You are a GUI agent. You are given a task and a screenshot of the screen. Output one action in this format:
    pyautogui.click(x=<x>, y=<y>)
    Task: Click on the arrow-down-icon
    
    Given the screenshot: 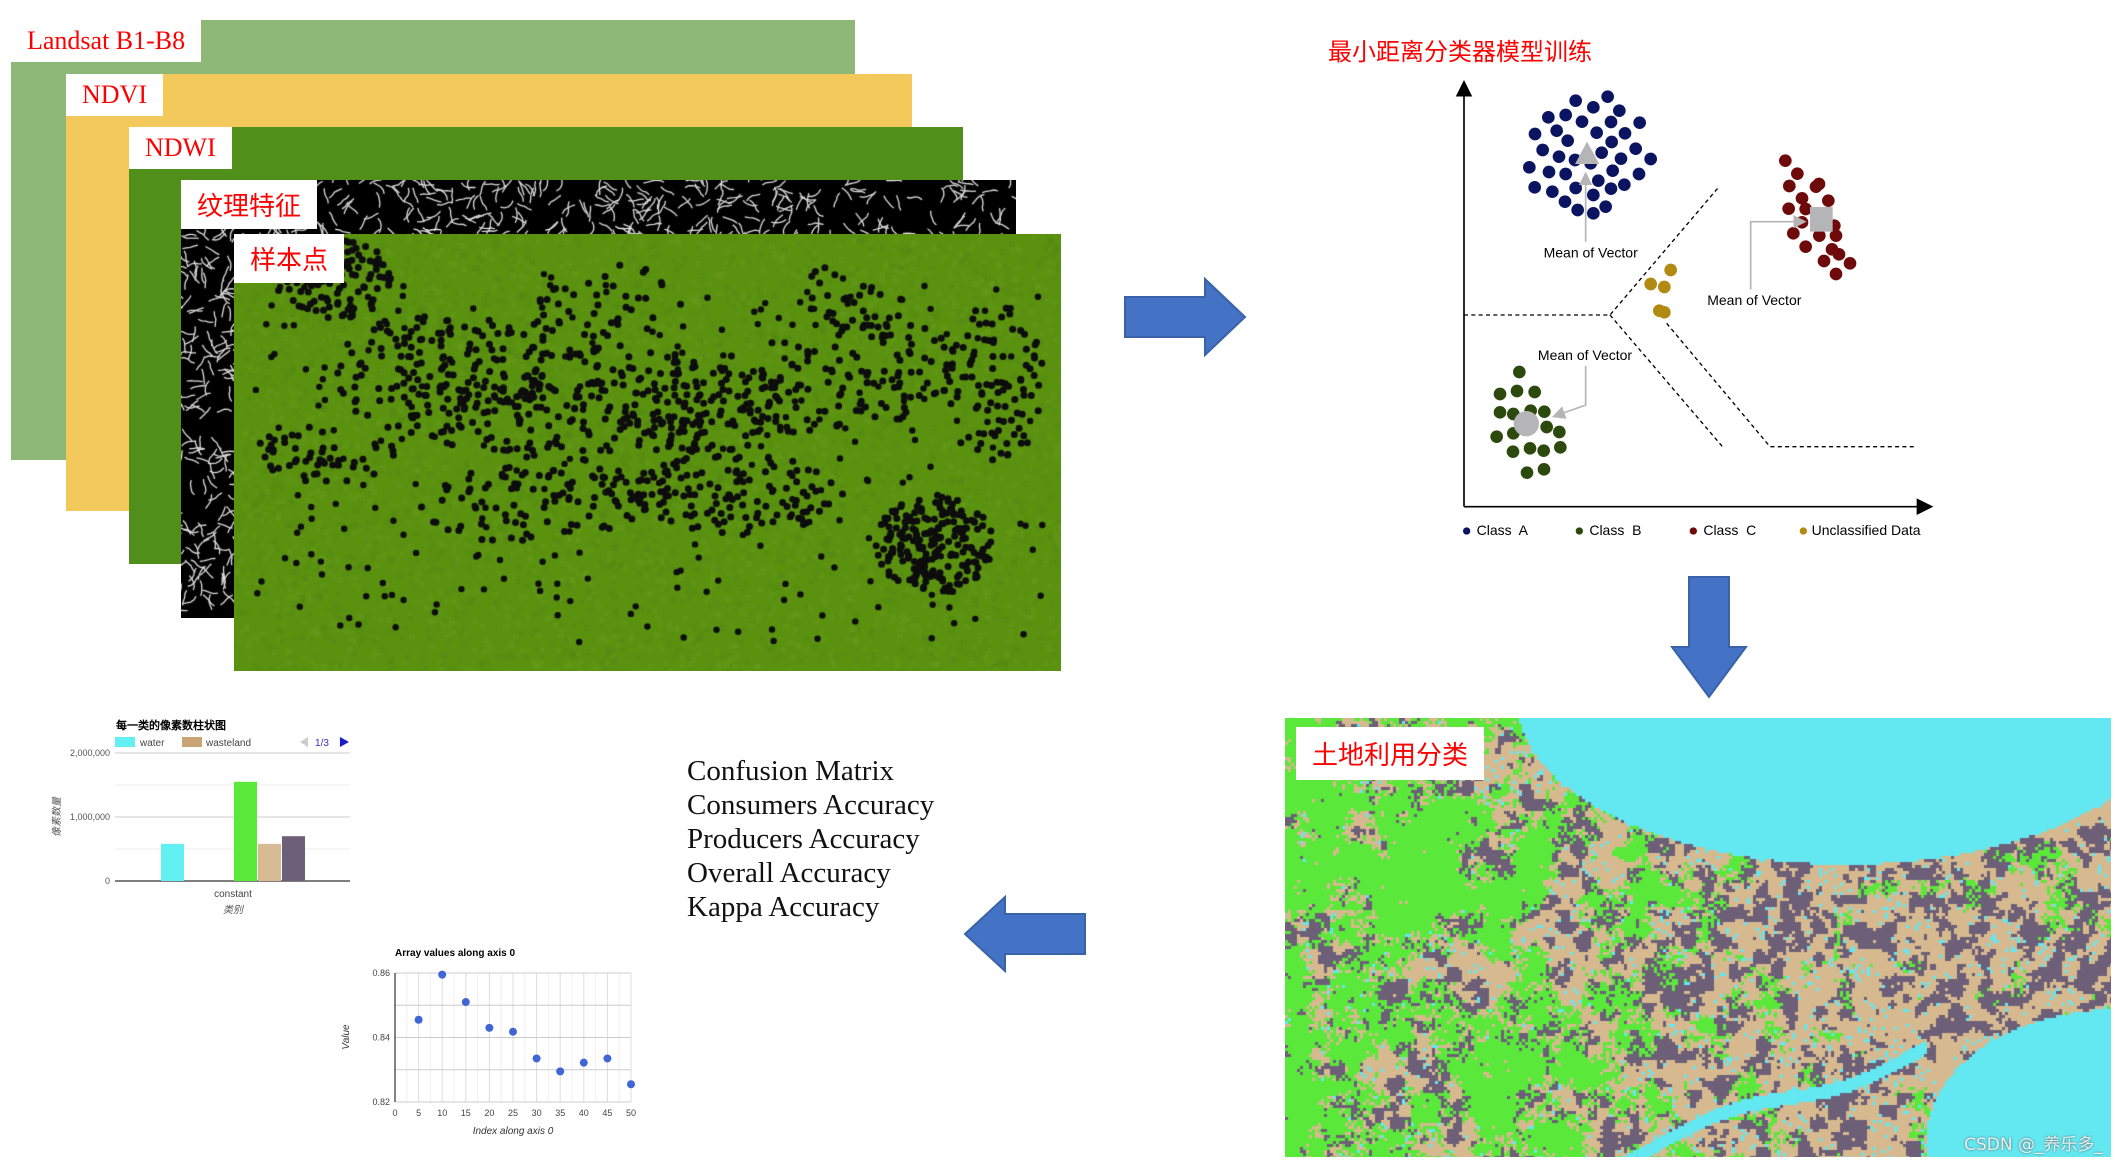 What is the action you would take?
    pyautogui.click(x=1709, y=637)
    